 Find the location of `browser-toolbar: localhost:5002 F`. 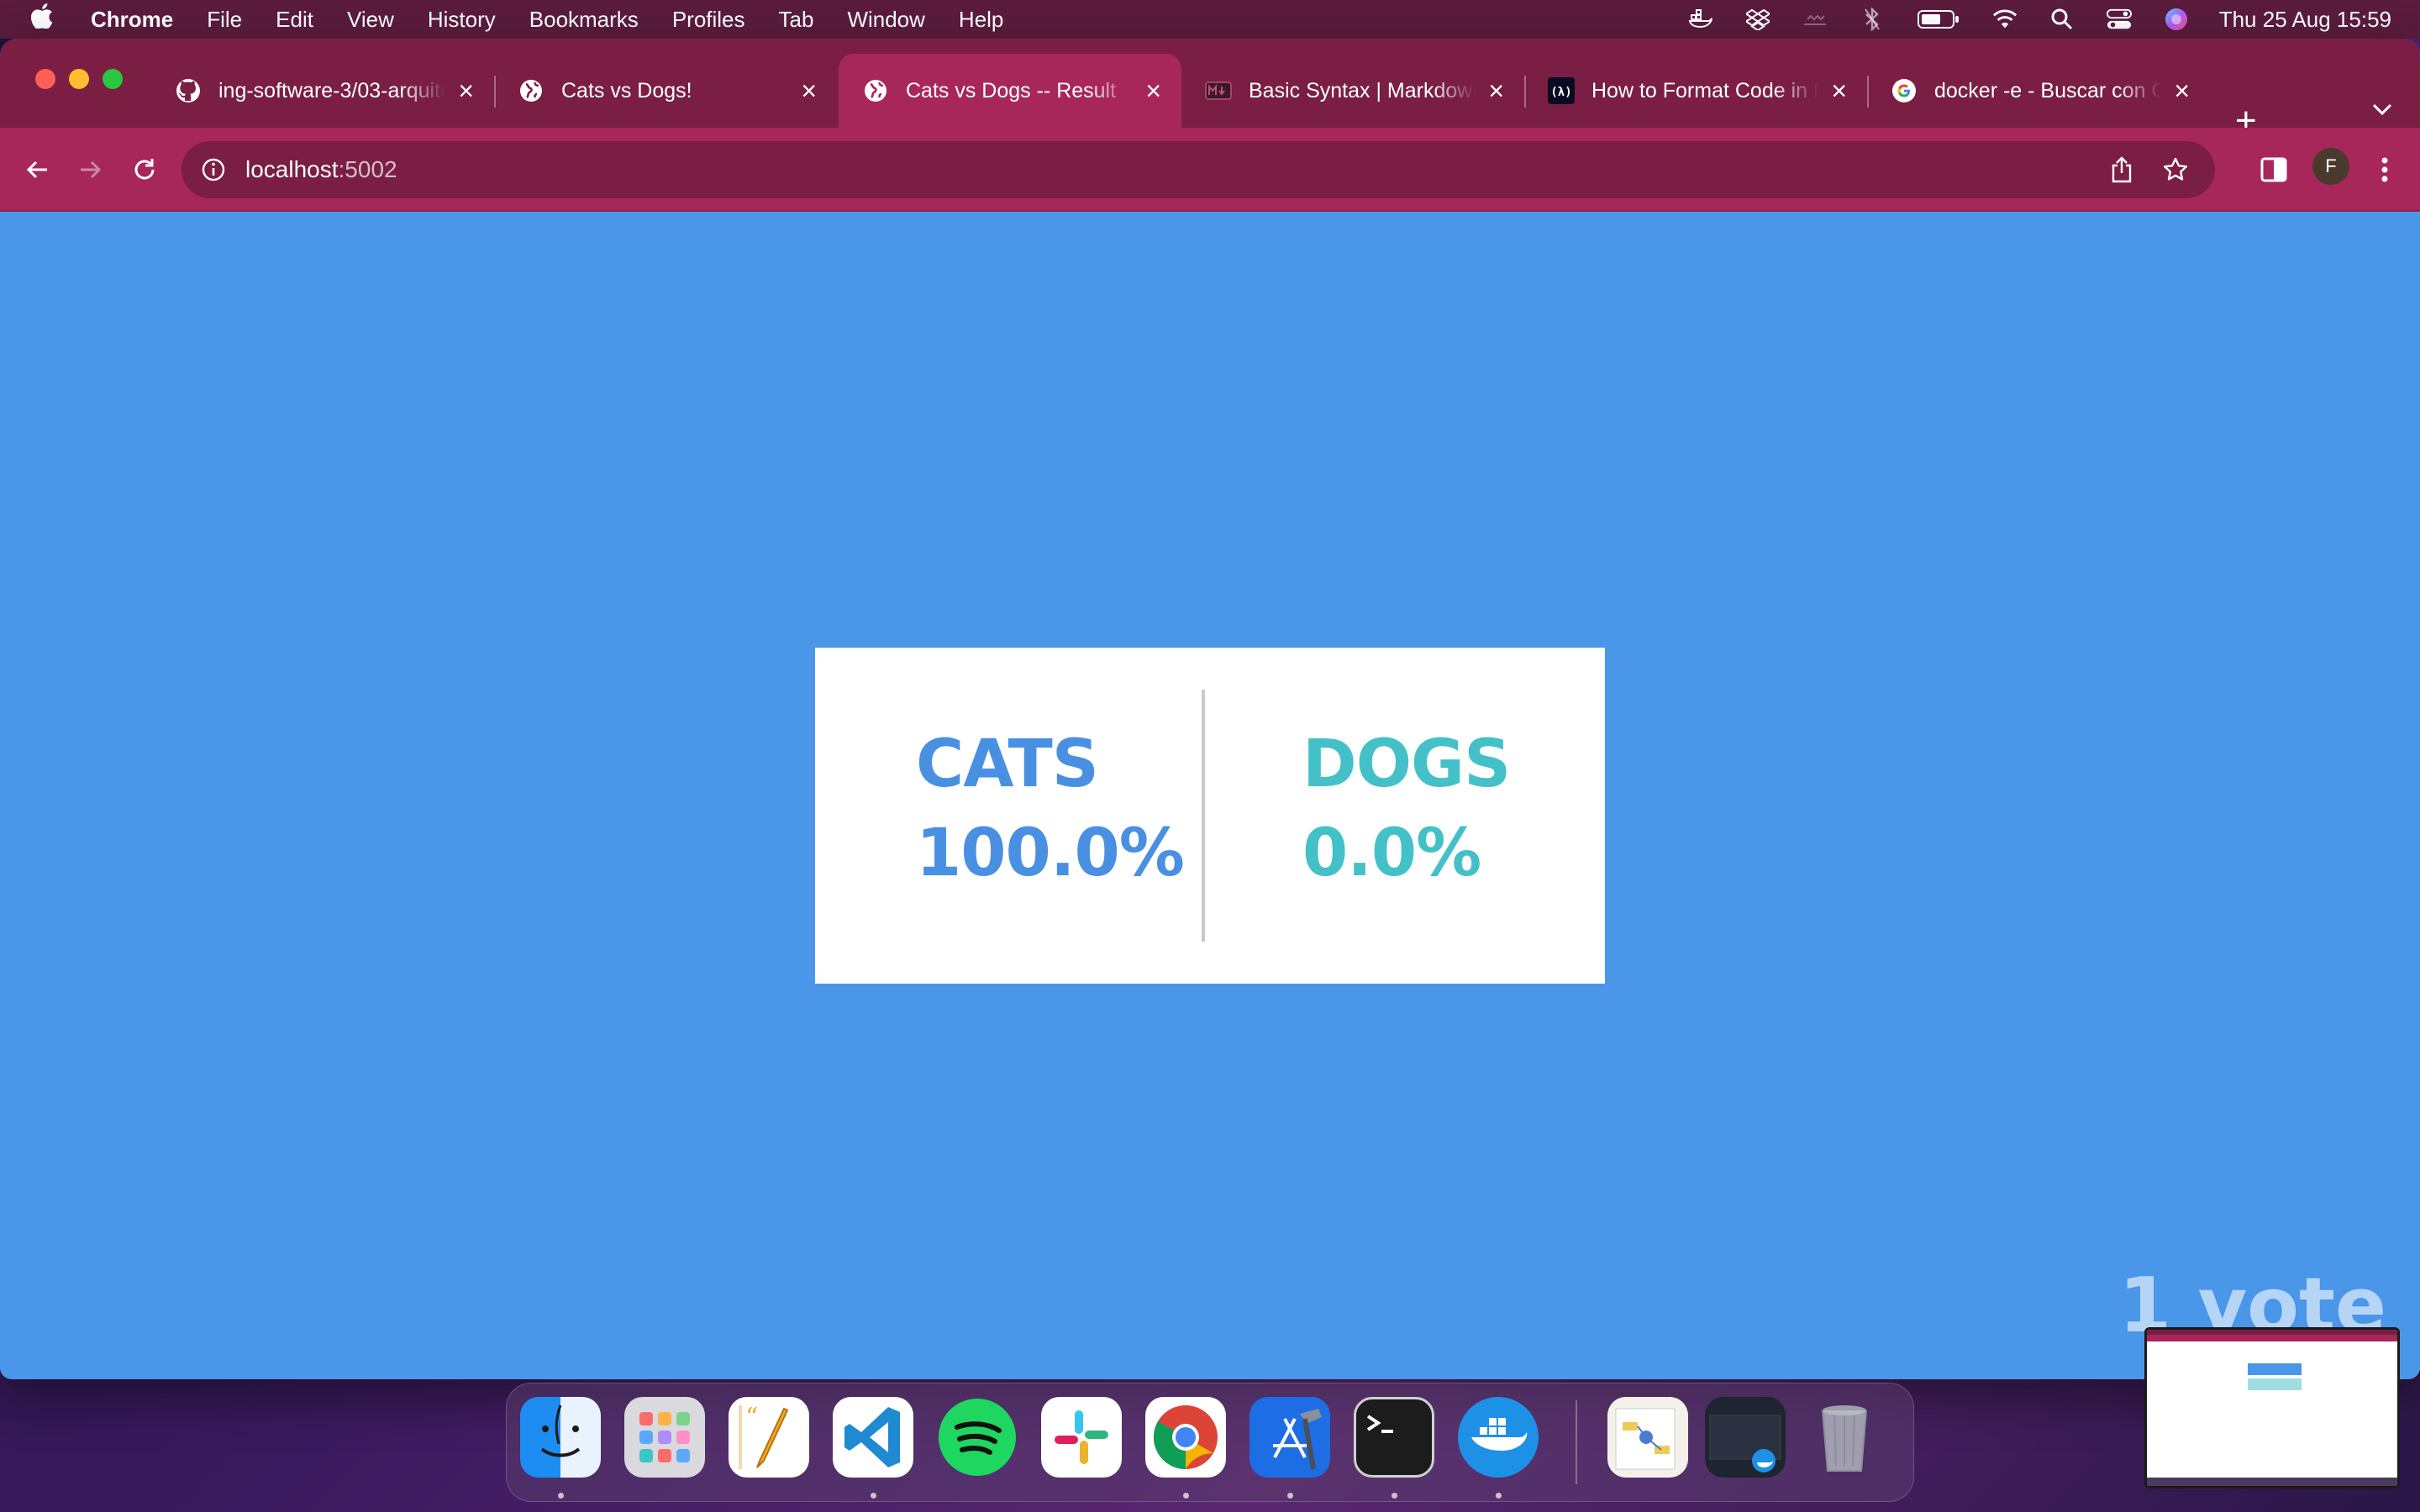

browser-toolbar: localhost:5002 F is located at coordinates (1210, 170).